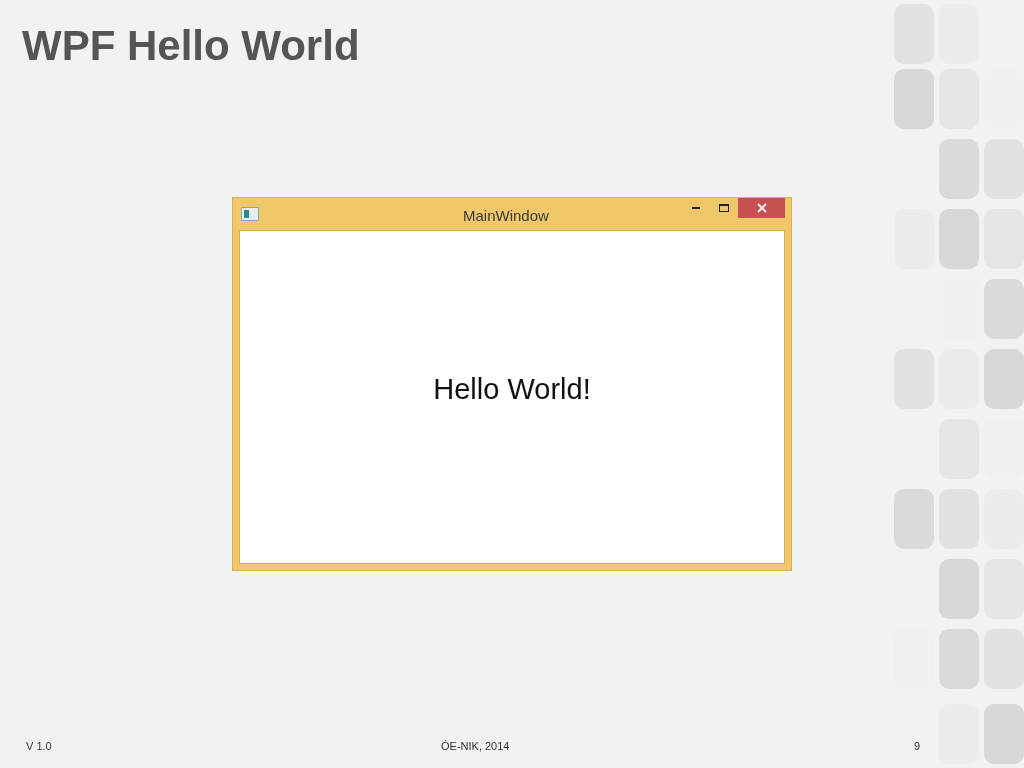 The image size is (1024, 768). I want to click on slide-title: WPF Hello World, so click(191, 46).